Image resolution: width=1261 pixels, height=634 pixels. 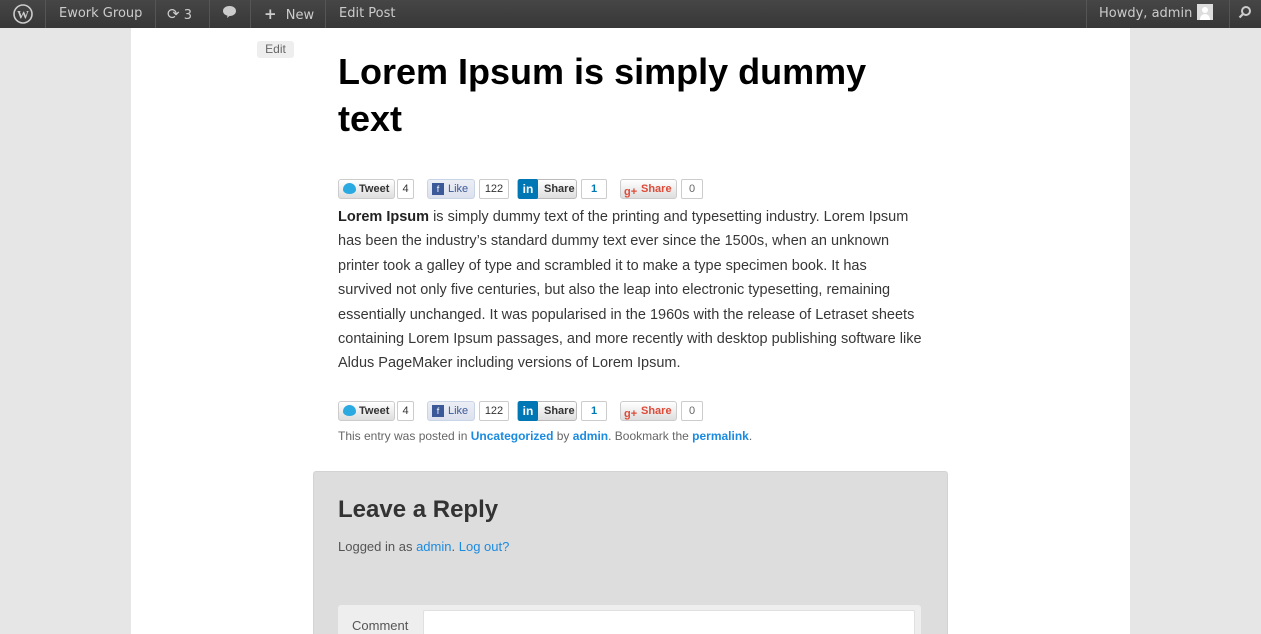 What do you see at coordinates (404, 436) in the screenshot?
I see `meta-prefix: This entry was posted in` at bounding box center [404, 436].